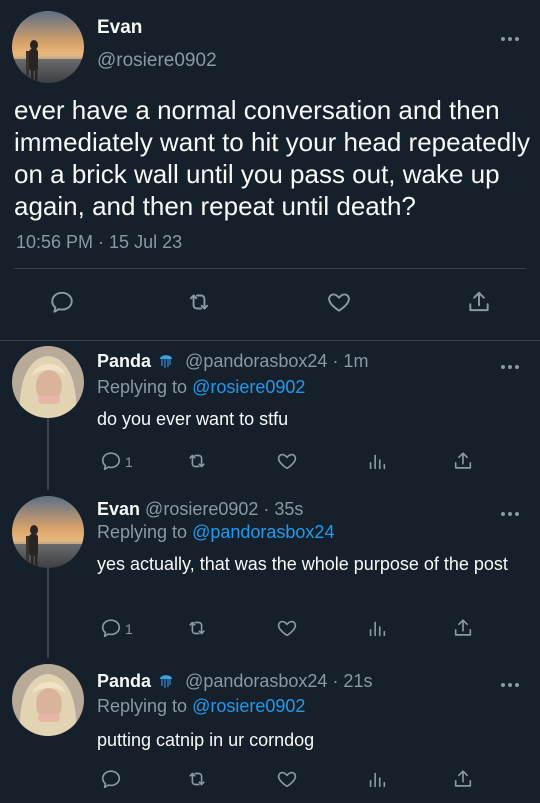 Image resolution: width=540 pixels, height=803 pixels. What do you see at coordinates (224, 509) in the screenshot?
I see `reply-handle-time: @rosiere0902 · 35s` at bounding box center [224, 509].